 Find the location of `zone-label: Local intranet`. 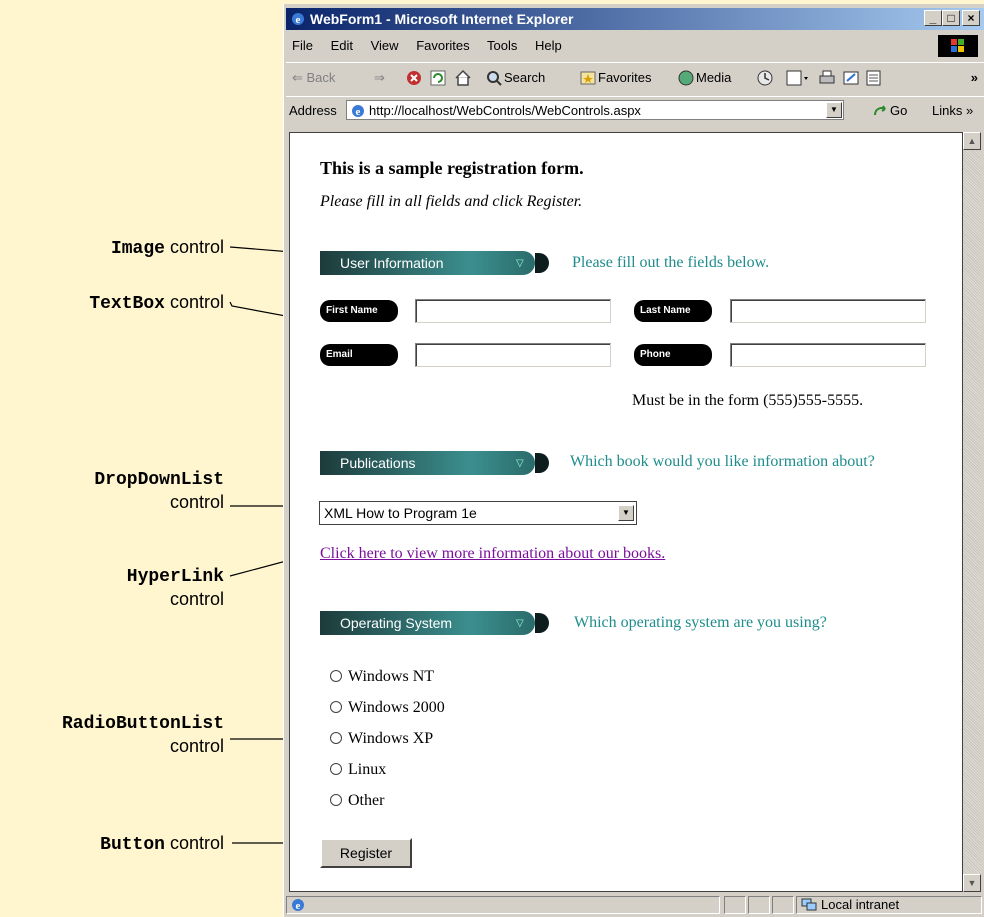

zone-label: Local intranet is located at coordinates (860, 904).